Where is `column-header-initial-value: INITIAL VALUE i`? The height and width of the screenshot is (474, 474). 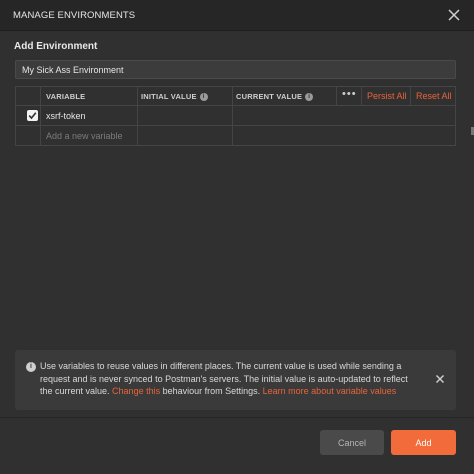 column-header-initial-value: INITIAL VALUE i is located at coordinates (174, 97).